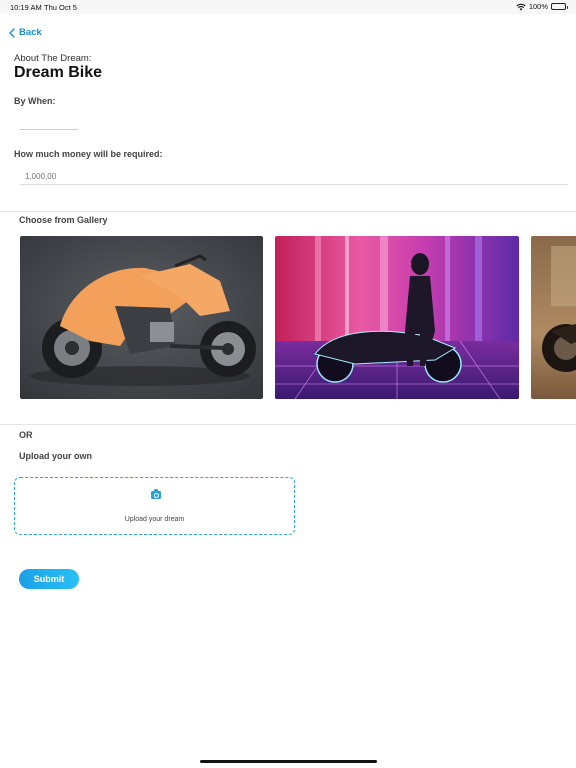 This screenshot has height=768, width=576. What do you see at coordinates (156, 494) in the screenshot?
I see `camera-icon` at bounding box center [156, 494].